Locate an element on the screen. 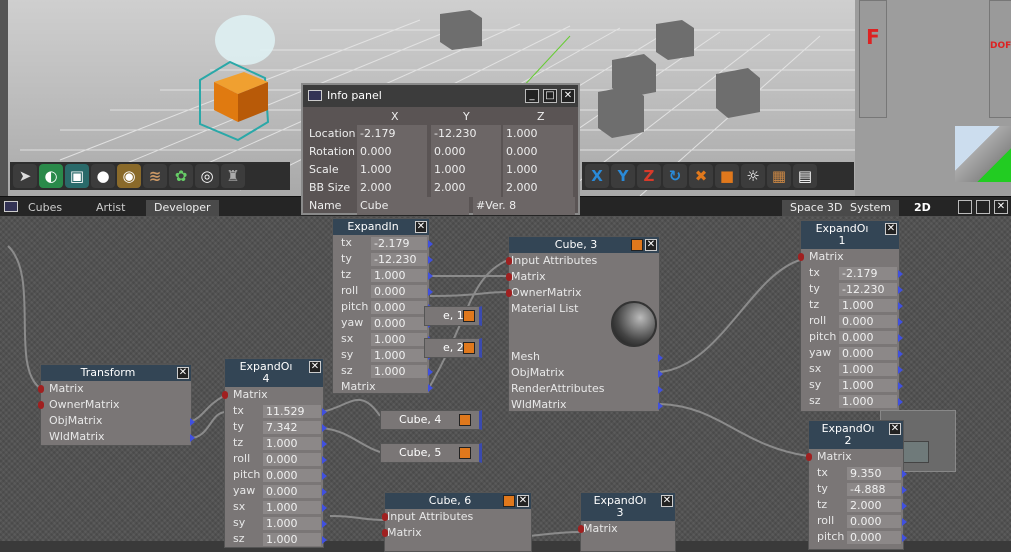 The height and width of the screenshot is (552, 1011). system-button: System is located at coordinates (871, 208).